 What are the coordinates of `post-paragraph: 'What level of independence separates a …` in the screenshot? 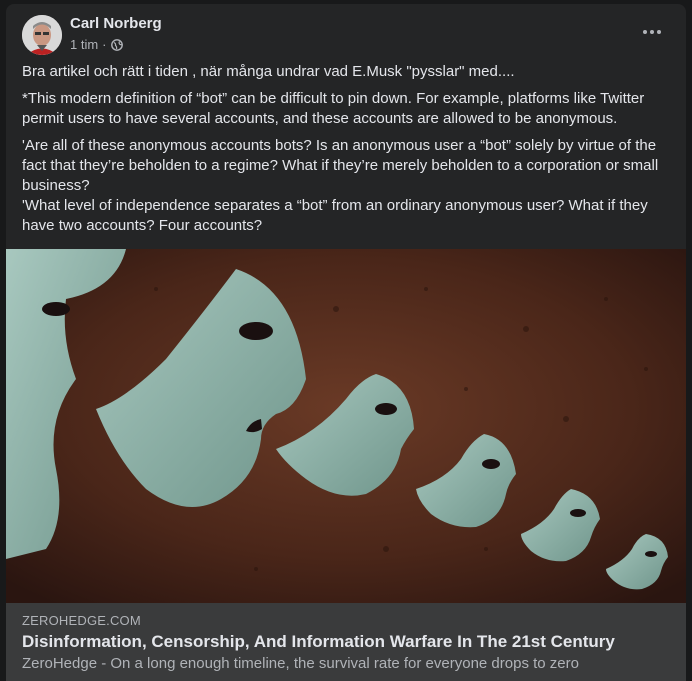 It's located at (335, 215).